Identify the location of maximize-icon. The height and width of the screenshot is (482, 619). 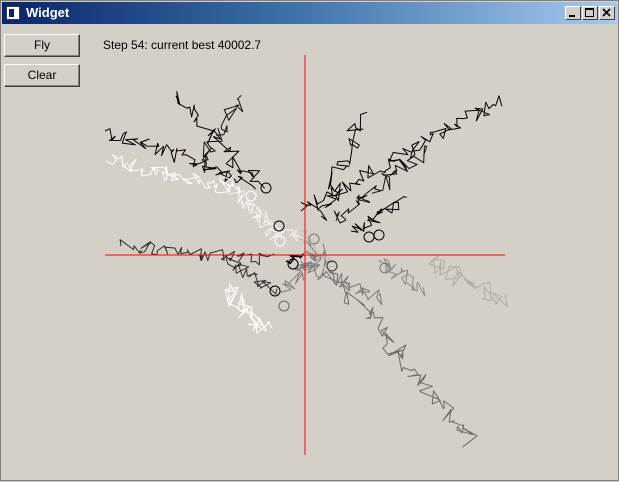
(589, 12).